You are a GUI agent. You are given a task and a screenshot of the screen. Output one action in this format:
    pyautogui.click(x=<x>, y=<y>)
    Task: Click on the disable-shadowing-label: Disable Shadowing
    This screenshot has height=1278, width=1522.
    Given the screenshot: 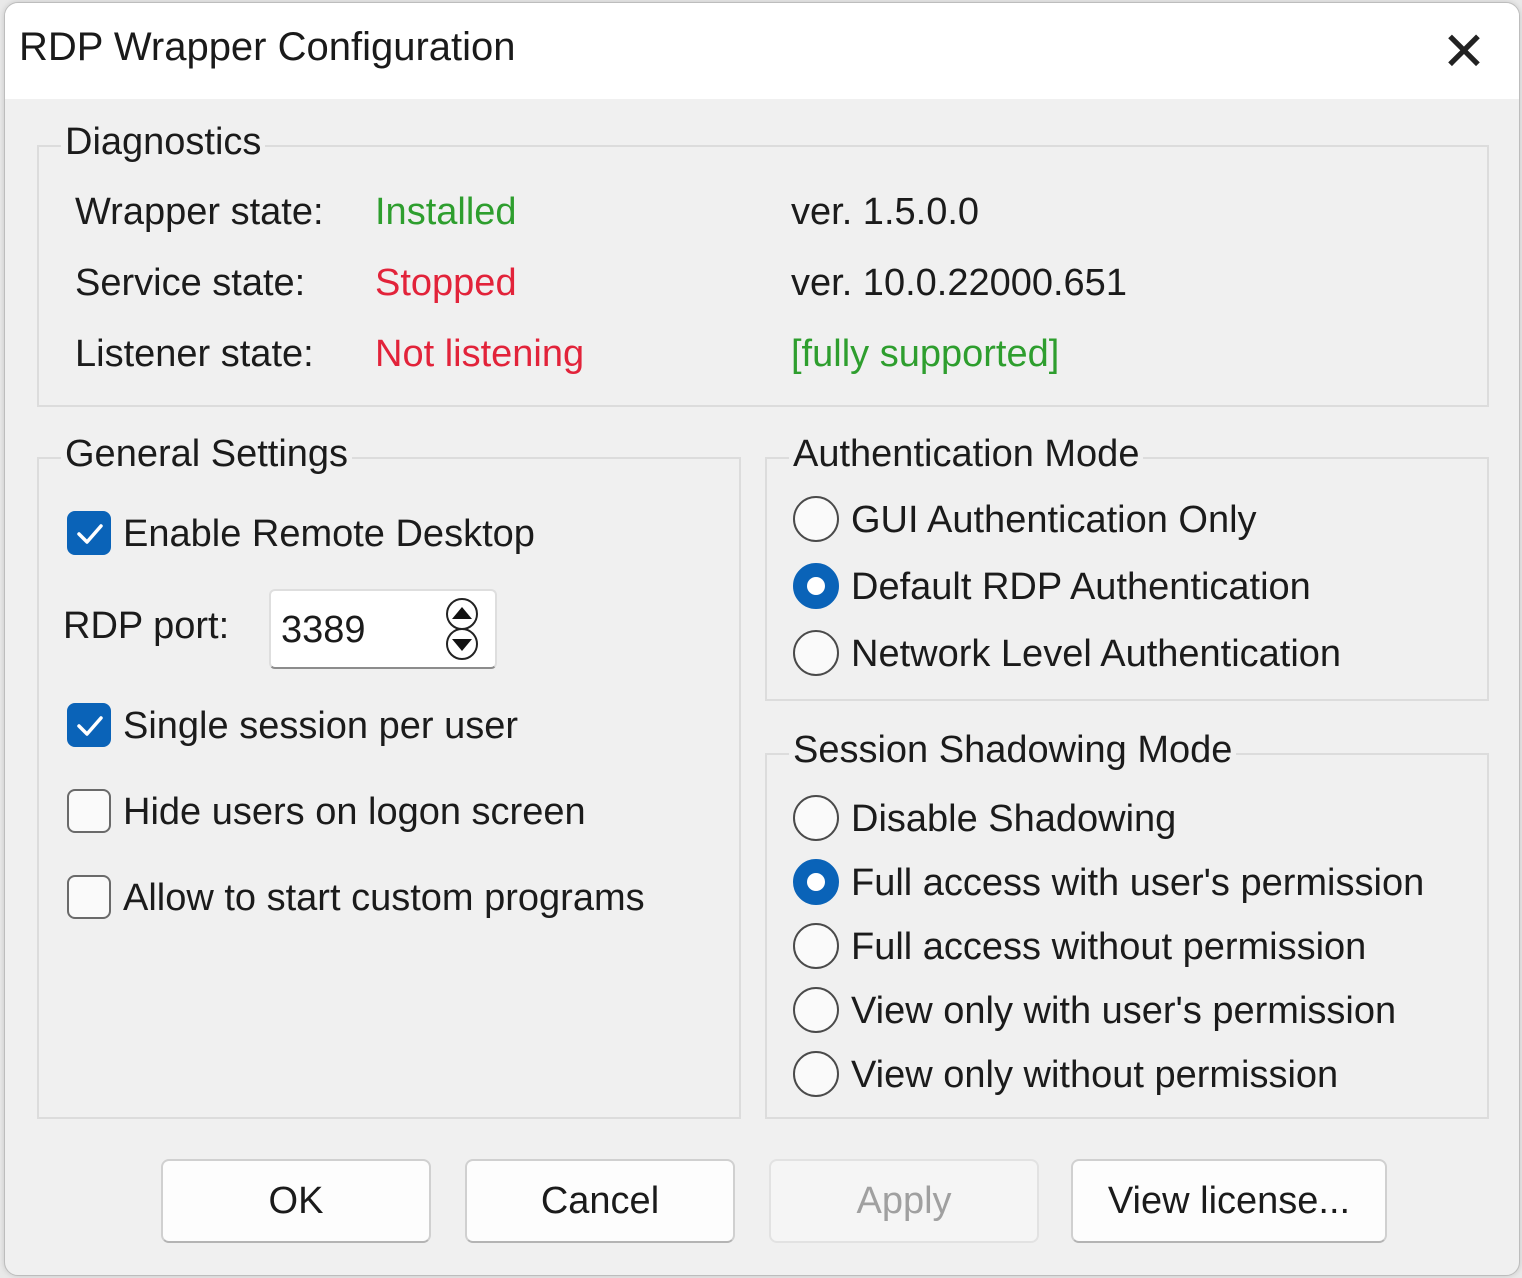 What is the action you would take?
    pyautogui.click(x=1013, y=819)
    